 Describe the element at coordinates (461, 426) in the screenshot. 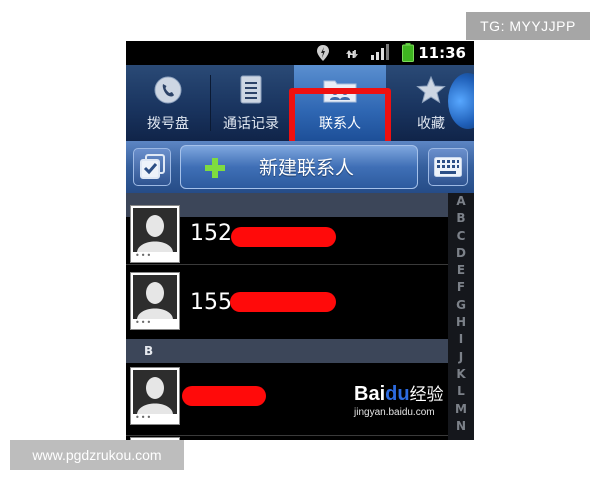

I see `alpha-letter-n: N` at that location.